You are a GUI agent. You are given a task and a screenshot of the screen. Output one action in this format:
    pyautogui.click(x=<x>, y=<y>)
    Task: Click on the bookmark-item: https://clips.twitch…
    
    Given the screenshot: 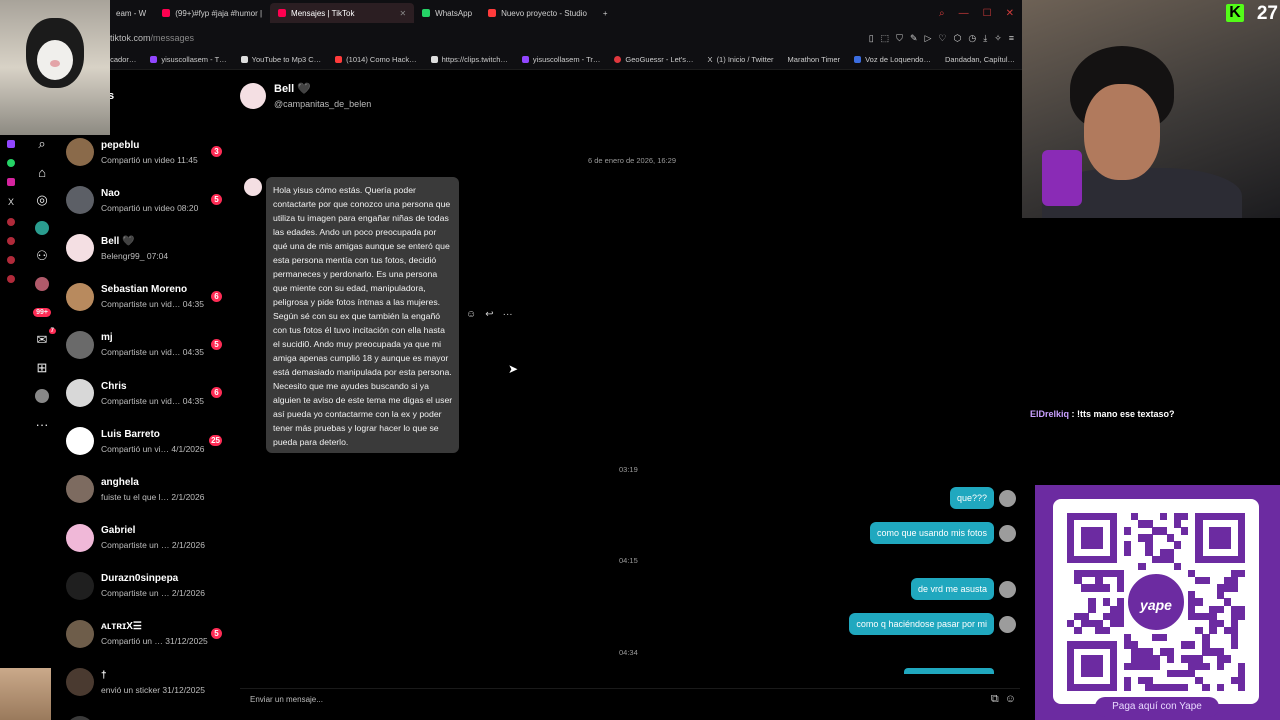 What is the action you would take?
    pyautogui.click(x=469, y=59)
    